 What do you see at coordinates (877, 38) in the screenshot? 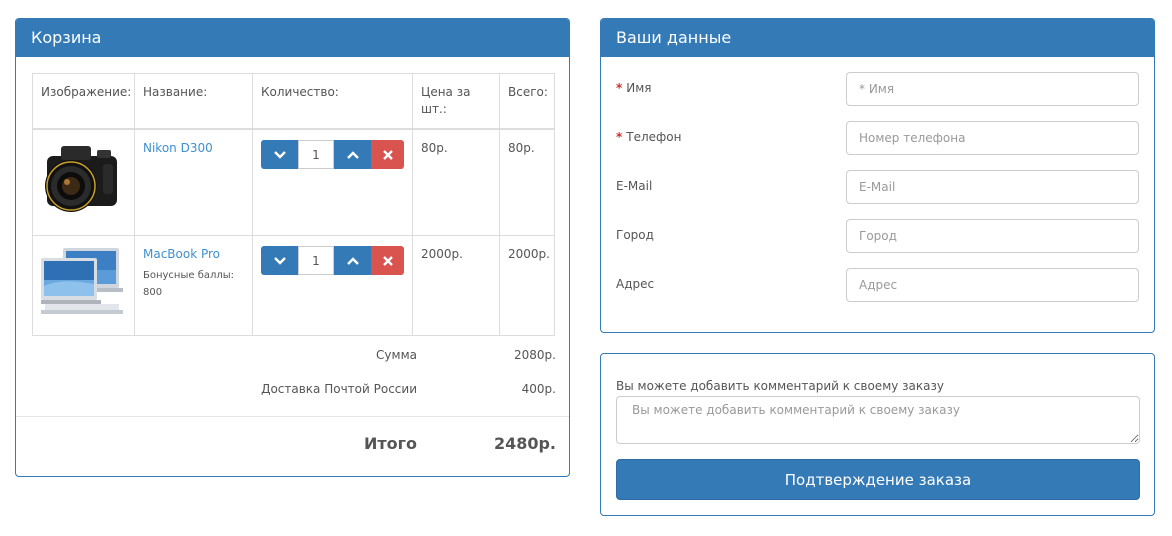
I see `user-data-title: Ваши данные` at bounding box center [877, 38].